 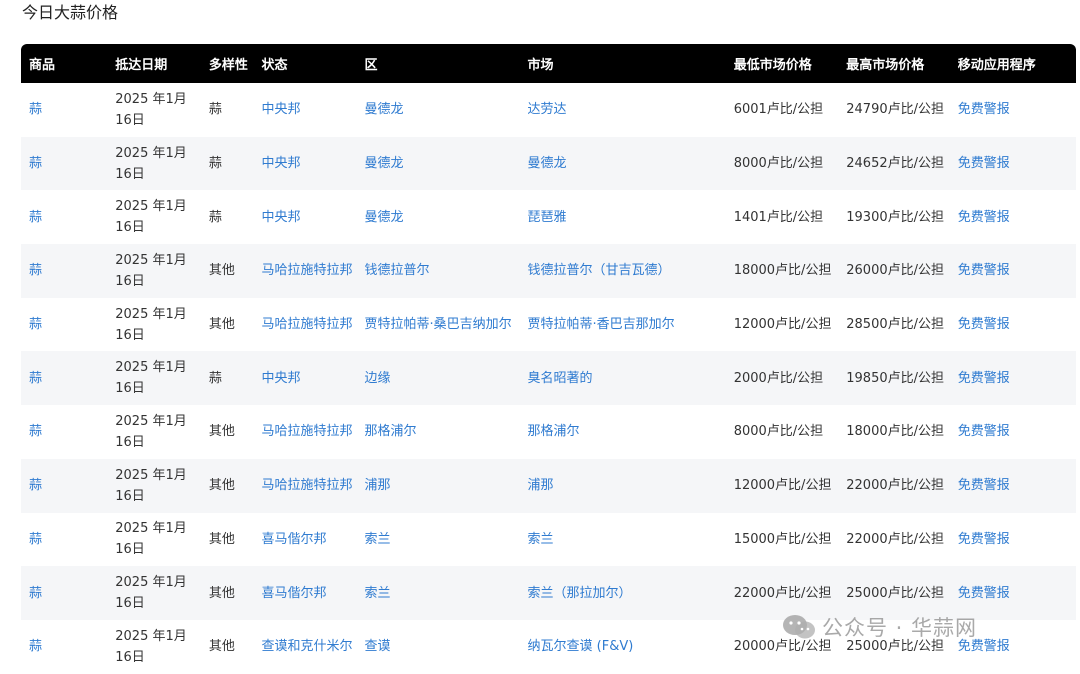 What do you see at coordinates (778, 217) in the screenshot?
I see `cell-min-price: 1401卢比/公担` at bounding box center [778, 217].